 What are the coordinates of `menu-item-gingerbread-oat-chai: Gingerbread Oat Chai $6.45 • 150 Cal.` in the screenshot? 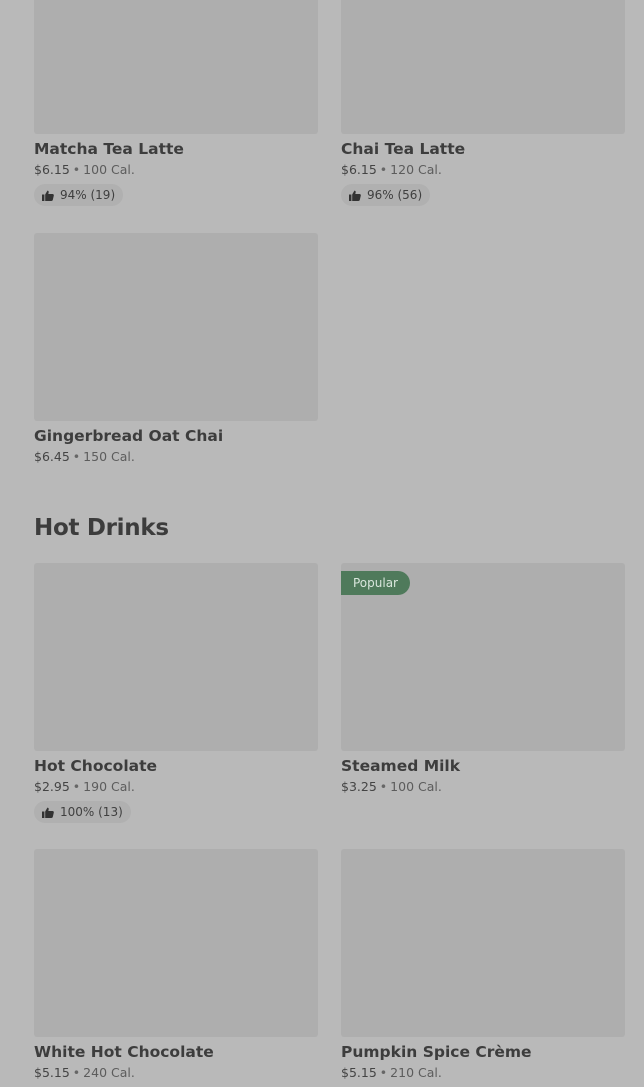 It's located at (176, 349).